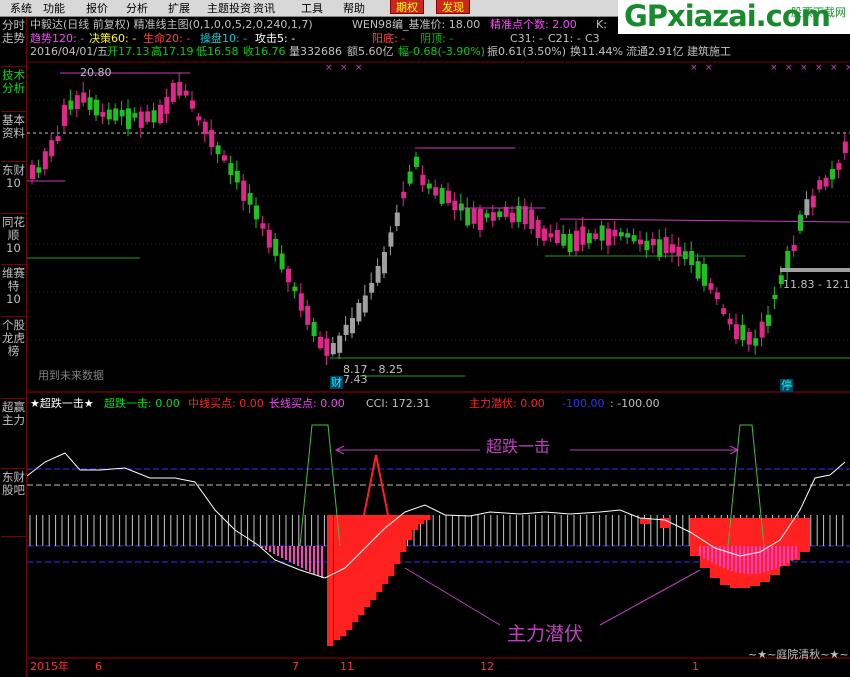 This screenshot has height=677, width=850. What do you see at coordinates (370, 51) in the screenshot?
I see `quote-amount: 额5.60亿` at bounding box center [370, 51].